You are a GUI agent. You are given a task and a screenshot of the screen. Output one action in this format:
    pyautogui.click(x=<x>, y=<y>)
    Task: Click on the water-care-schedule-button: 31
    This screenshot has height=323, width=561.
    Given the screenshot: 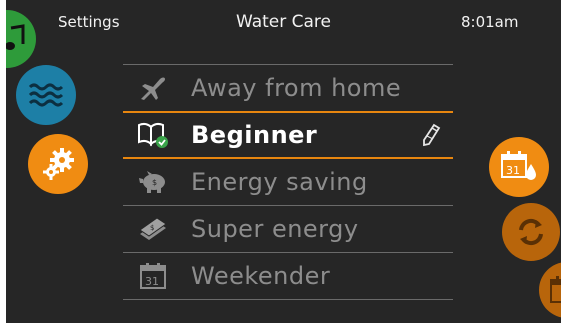 What is the action you would take?
    pyautogui.click(x=519, y=167)
    